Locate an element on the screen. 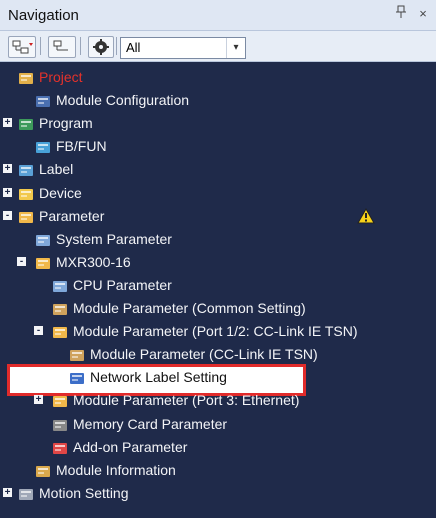  navigation-toolbar: All ▾ is located at coordinates (218, 46).